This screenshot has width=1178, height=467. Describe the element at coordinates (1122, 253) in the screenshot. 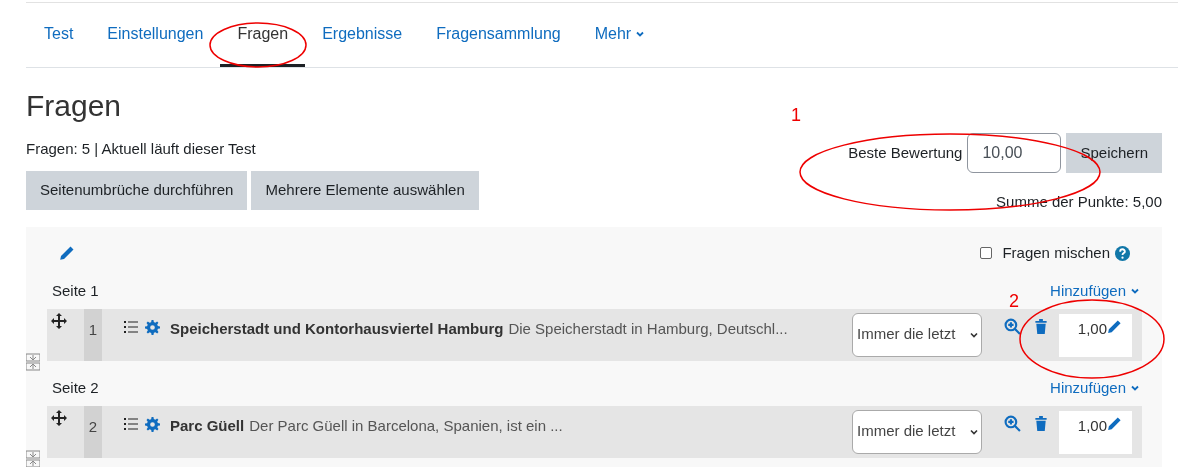

I see `help-icon` at that location.